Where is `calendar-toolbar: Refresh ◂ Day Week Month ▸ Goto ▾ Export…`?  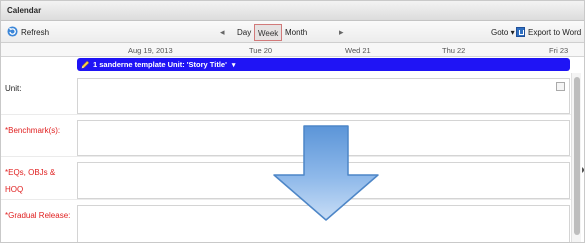
calendar-toolbar: Refresh ◂ Day Week Month ▸ Goto ▾ Export… is located at coordinates (292, 32).